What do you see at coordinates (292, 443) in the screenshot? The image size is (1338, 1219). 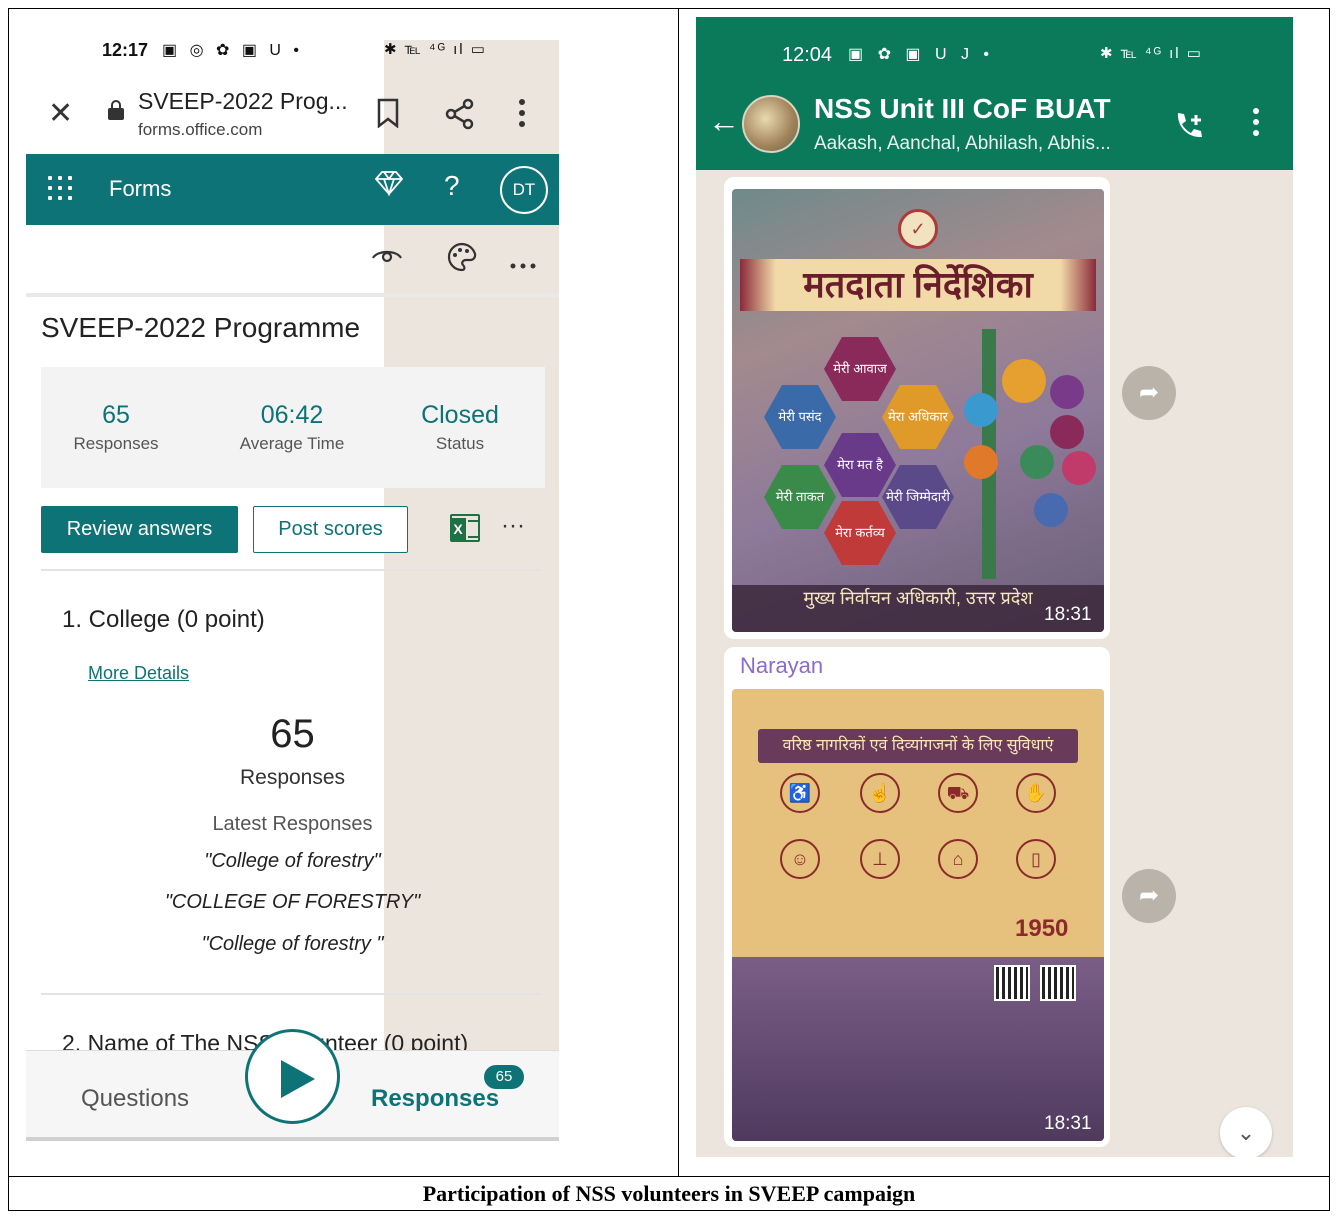 I see `stat-label: Average Time` at bounding box center [292, 443].